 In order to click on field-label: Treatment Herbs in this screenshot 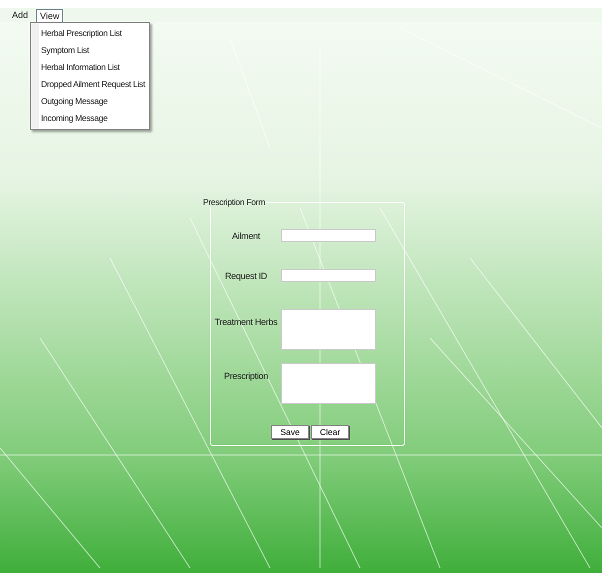, I will do `click(246, 321)`.